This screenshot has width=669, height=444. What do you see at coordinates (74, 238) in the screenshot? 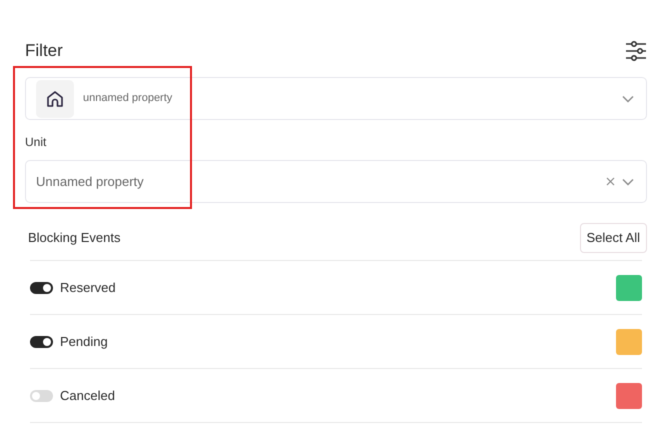
I see `section-title: Blocking Events` at bounding box center [74, 238].